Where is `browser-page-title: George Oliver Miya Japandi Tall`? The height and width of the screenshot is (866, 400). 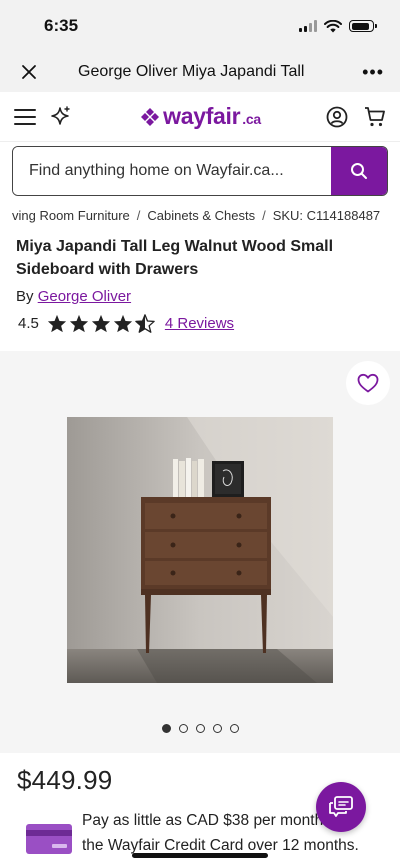
browser-page-title: George Oliver Miya Japandi Tall is located at coordinates (191, 71).